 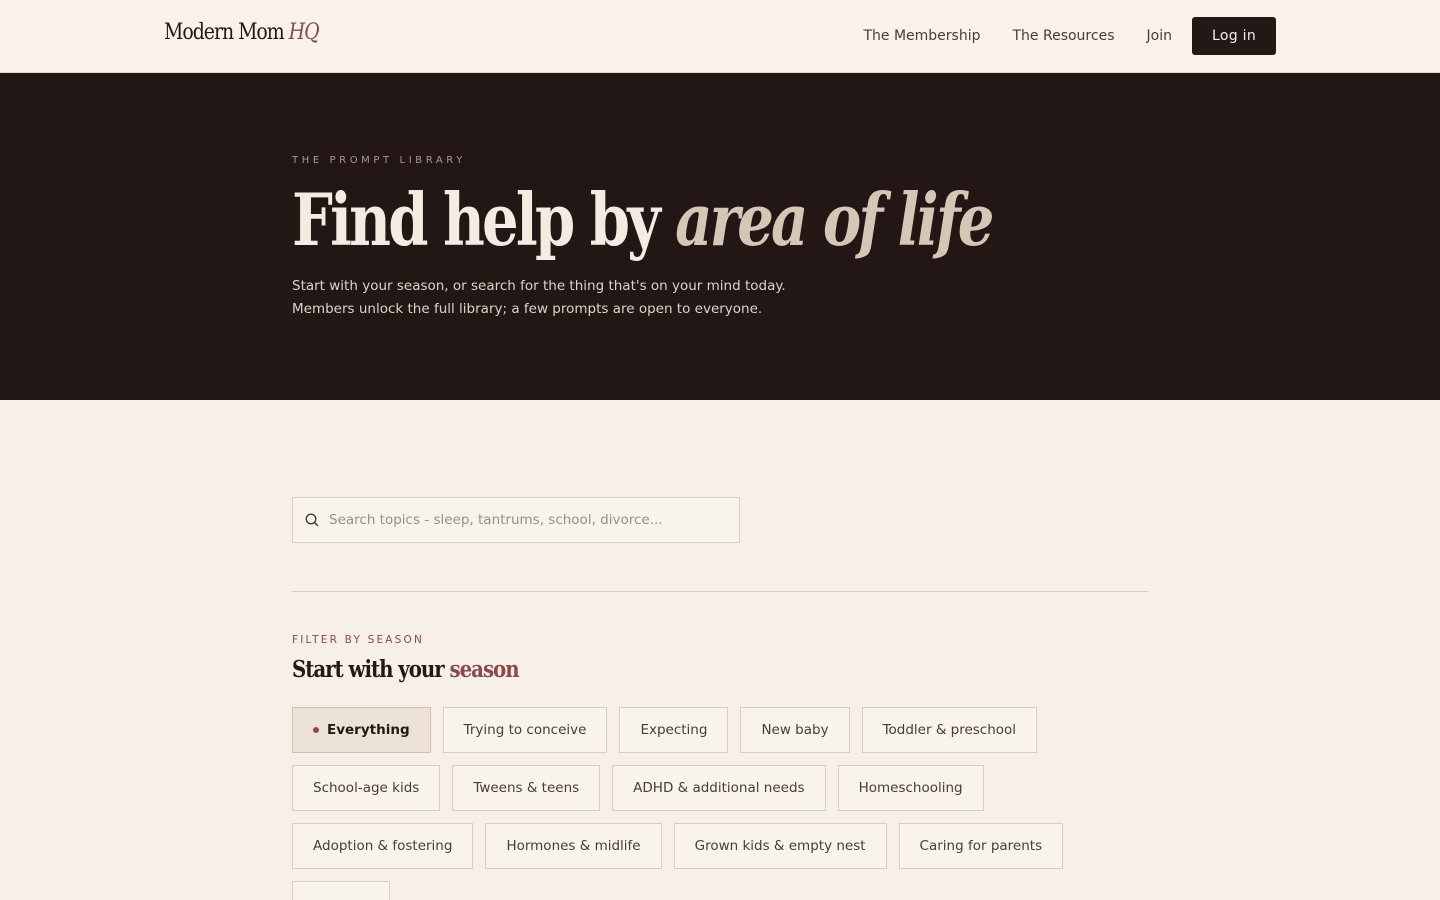 I want to click on hero-title-plain: Find help by, so click(x=476, y=219).